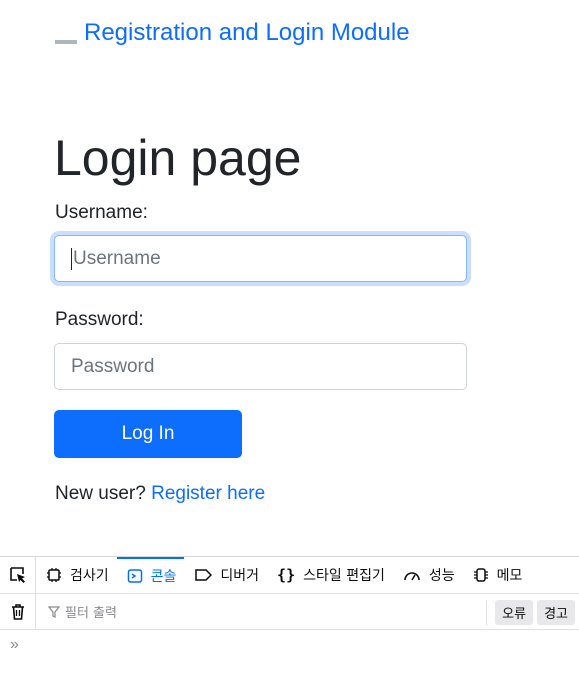  I want to click on tab-console: 콘솔, so click(150, 575).